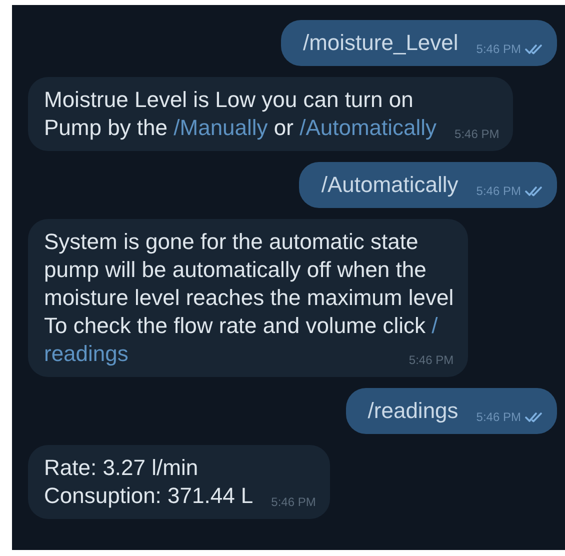 This screenshot has width=565, height=556. What do you see at coordinates (249, 298) in the screenshot?
I see `message-text: moisture level reaches the maximum level` at bounding box center [249, 298].